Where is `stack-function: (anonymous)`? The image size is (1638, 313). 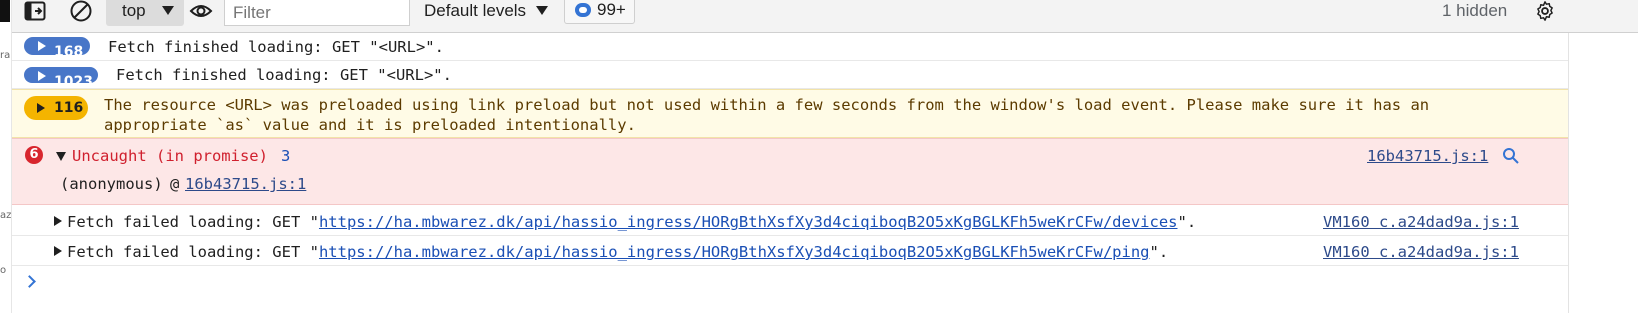 stack-function: (anonymous) is located at coordinates (111, 184).